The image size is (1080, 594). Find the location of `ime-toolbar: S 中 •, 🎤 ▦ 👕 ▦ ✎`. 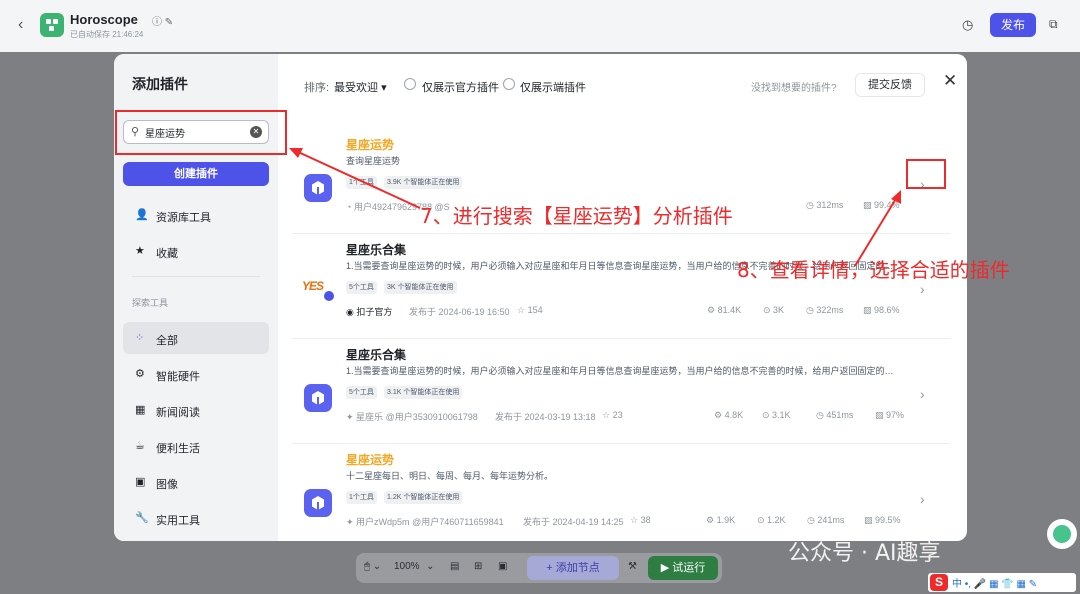

ime-toolbar: S 中 •, 🎤 ▦ 👕 ▦ ✎ is located at coordinates (1002, 582).